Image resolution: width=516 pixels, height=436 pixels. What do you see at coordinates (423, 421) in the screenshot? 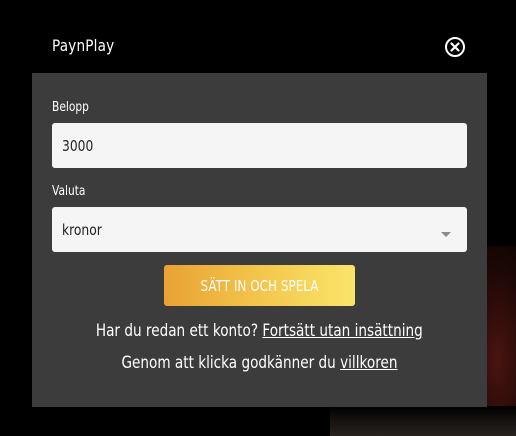
I see `background-image-bottom` at bounding box center [423, 421].